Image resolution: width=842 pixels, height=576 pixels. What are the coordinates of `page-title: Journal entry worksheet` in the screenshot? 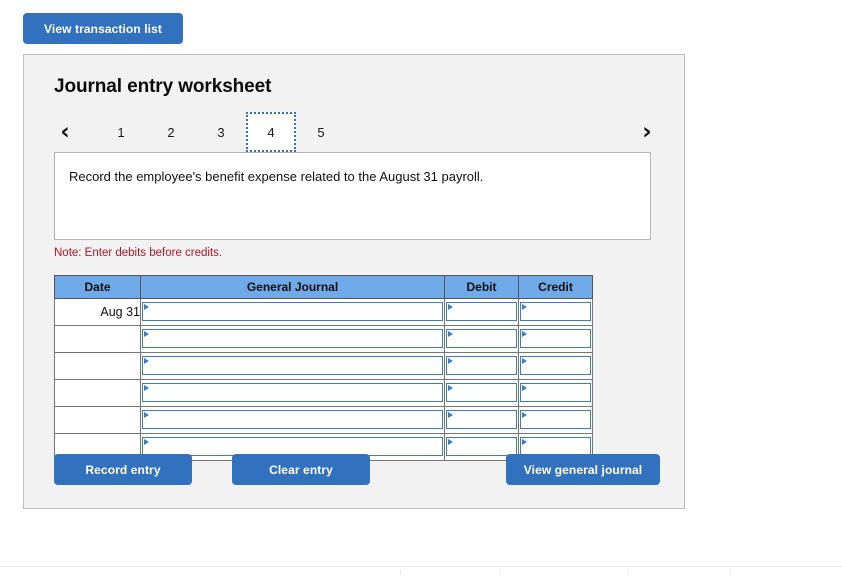 It's located at (163, 86).